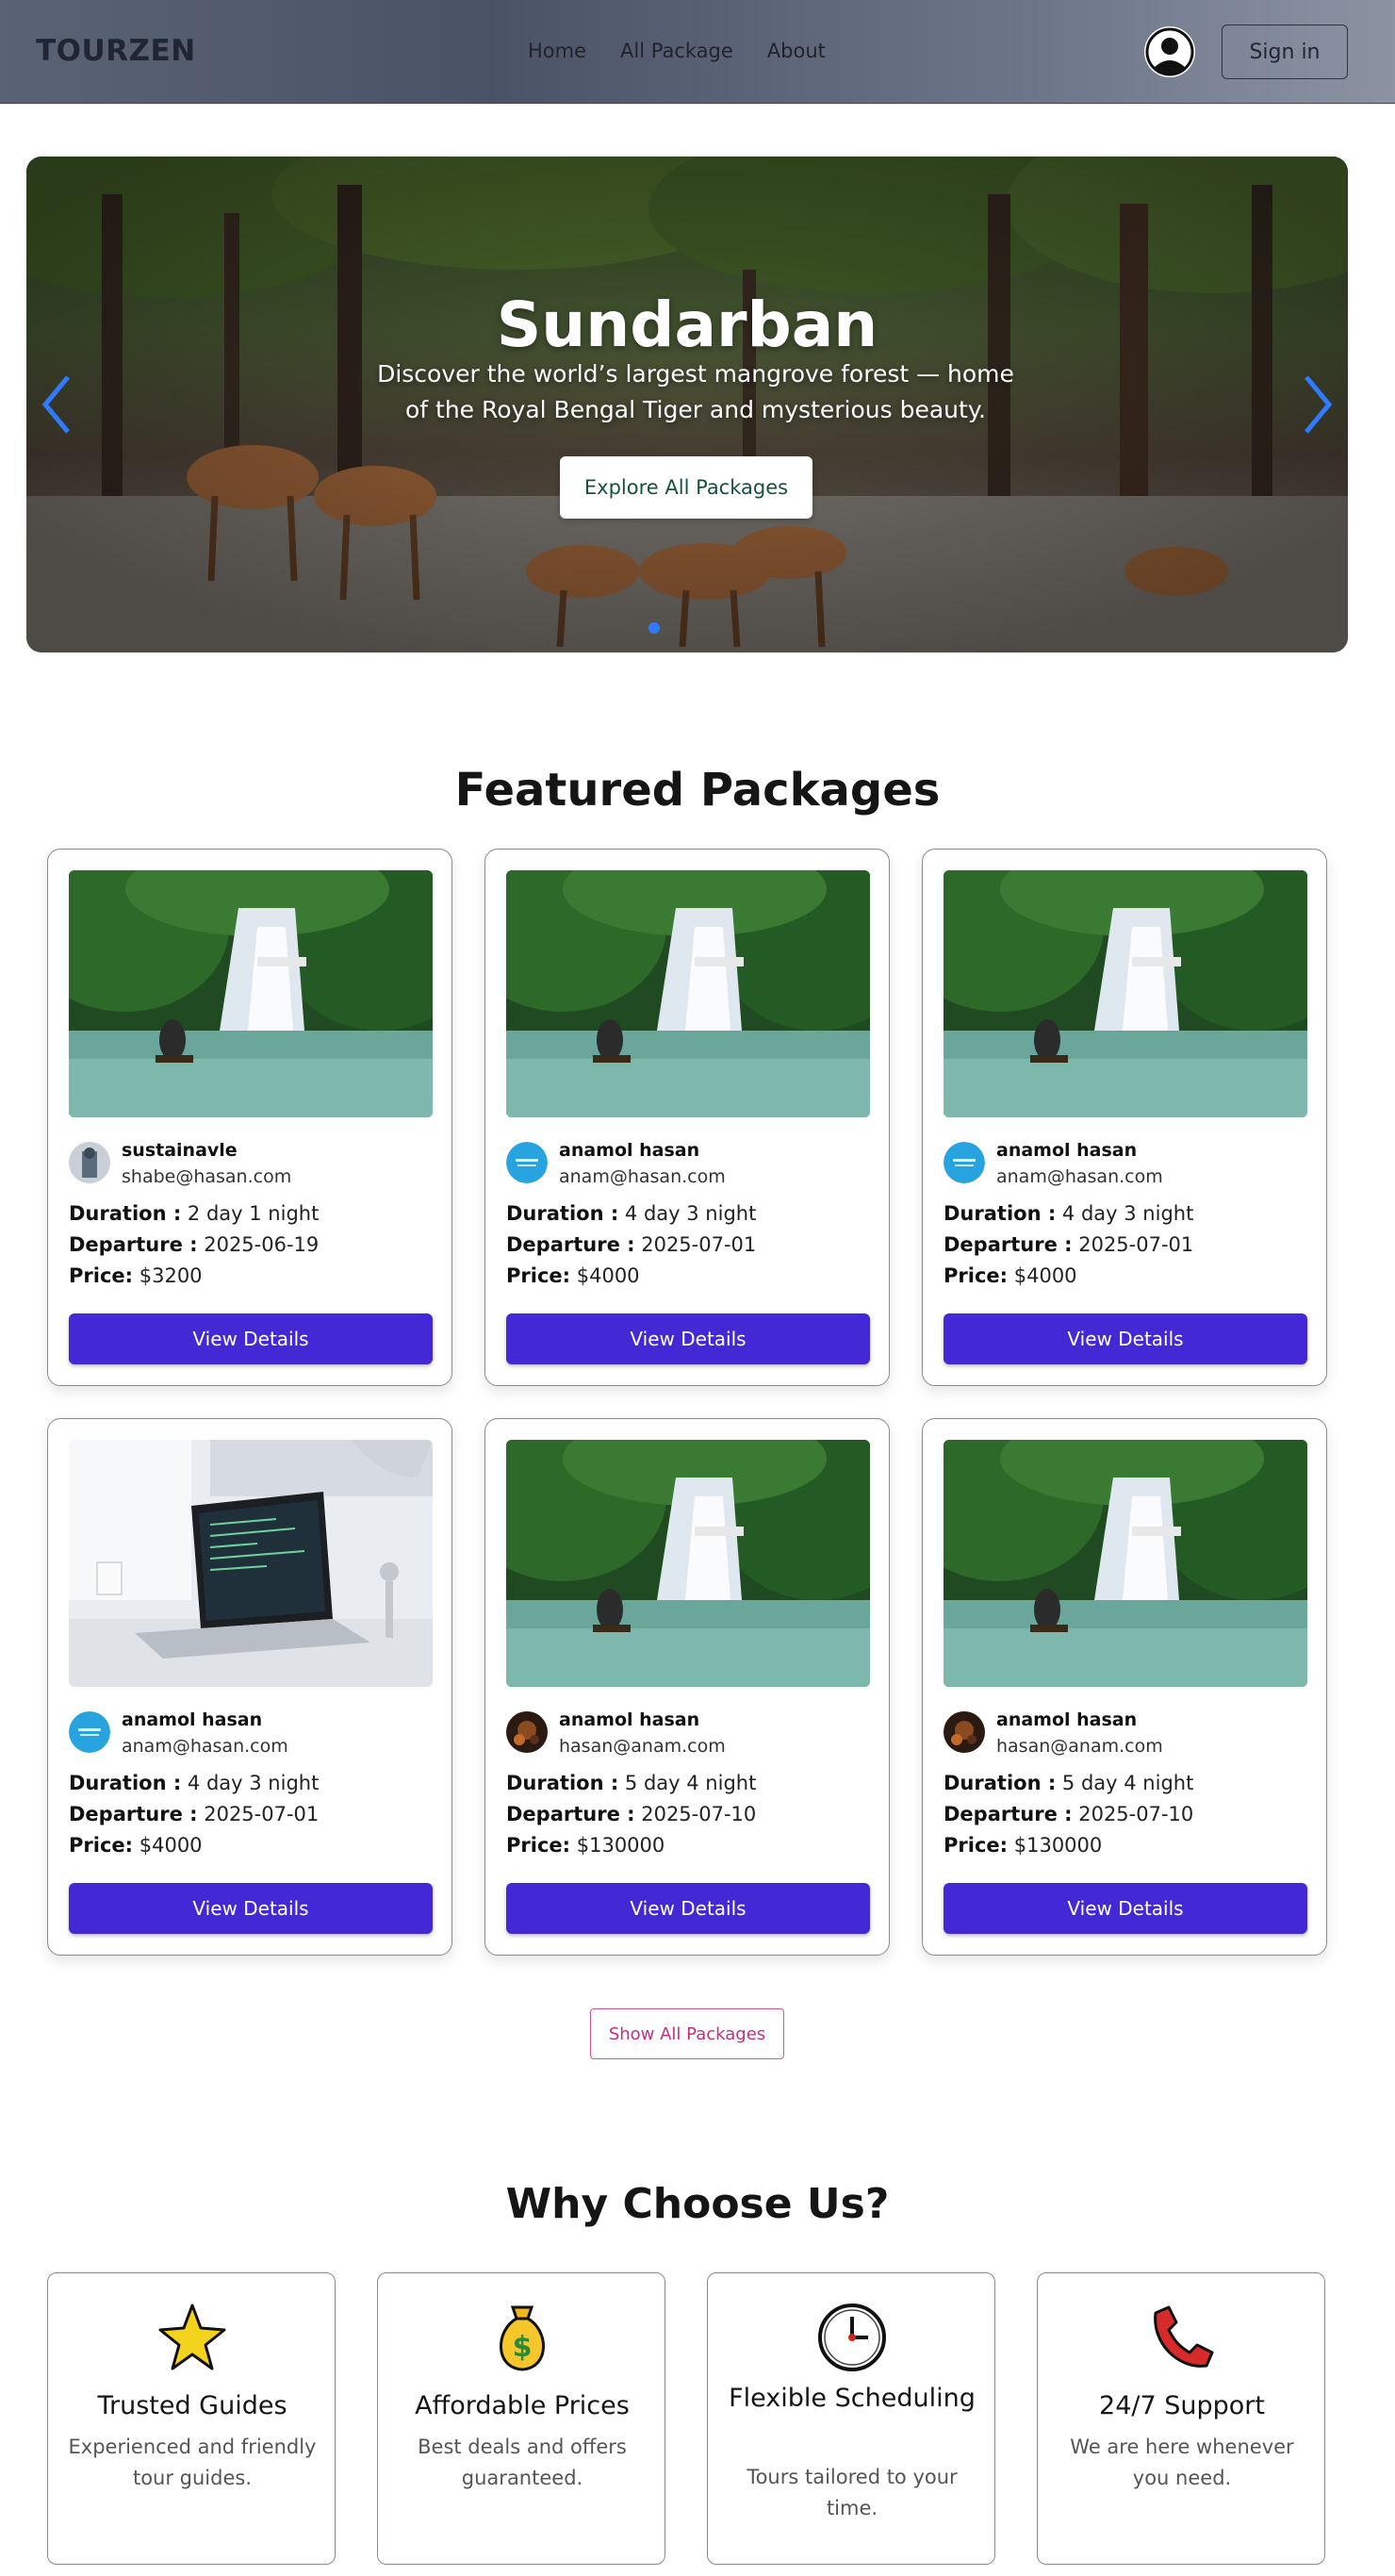  Describe the element at coordinates (852, 2492) in the screenshot. I see `why-card-desc: Tours tailored to your time.` at that location.